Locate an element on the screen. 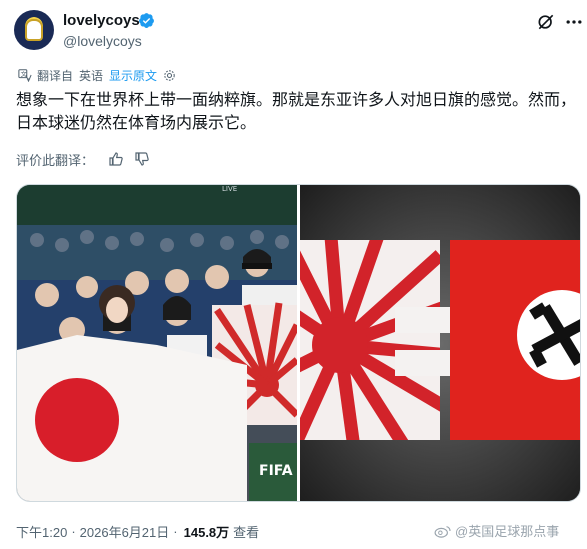 The height and width of the screenshot is (549, 587). translate-icon: 文 is located at coordinates (25, 75).